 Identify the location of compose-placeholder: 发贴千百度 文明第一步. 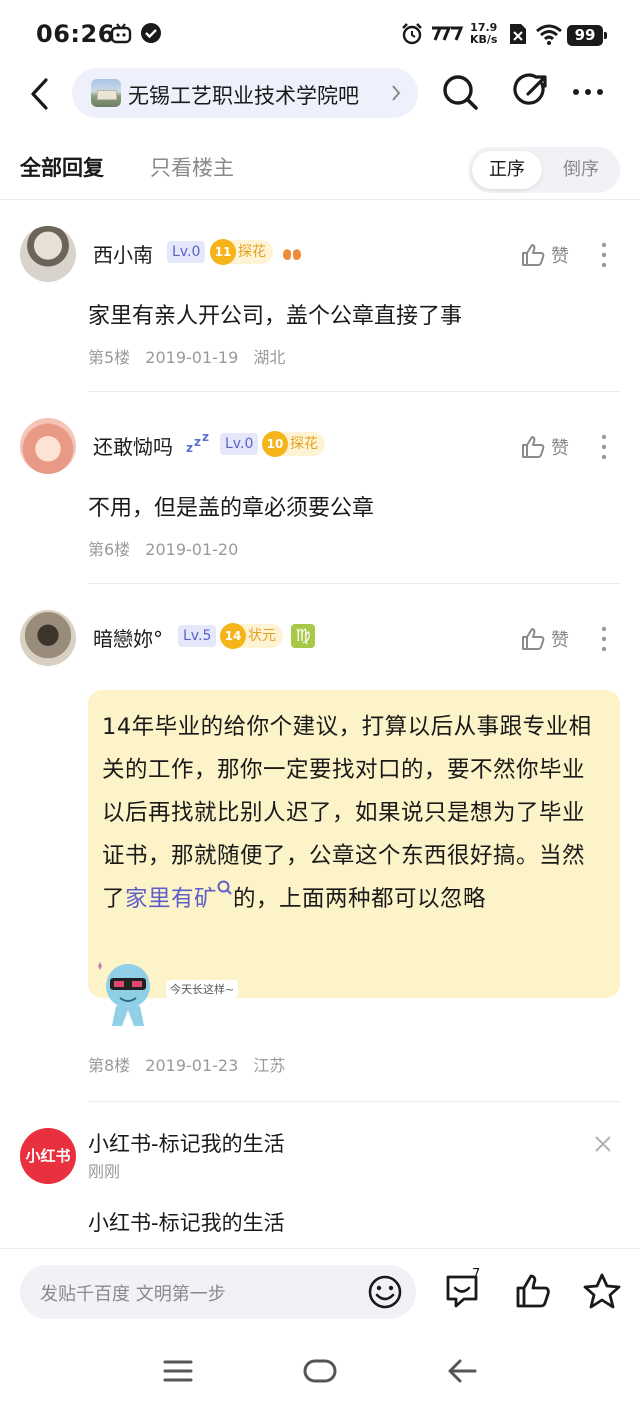
(133, 1294).